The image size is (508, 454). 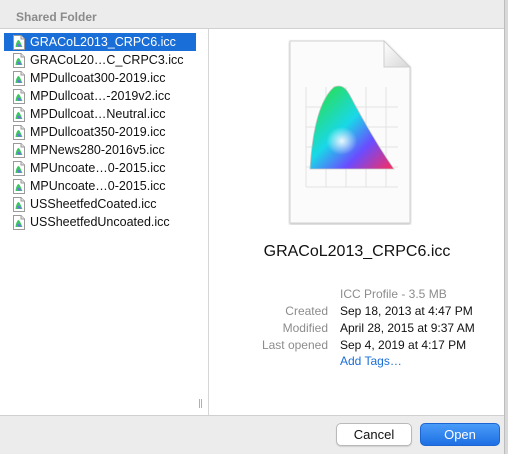 I want to click on modified-label: Modified, so click(x=305, y=328).